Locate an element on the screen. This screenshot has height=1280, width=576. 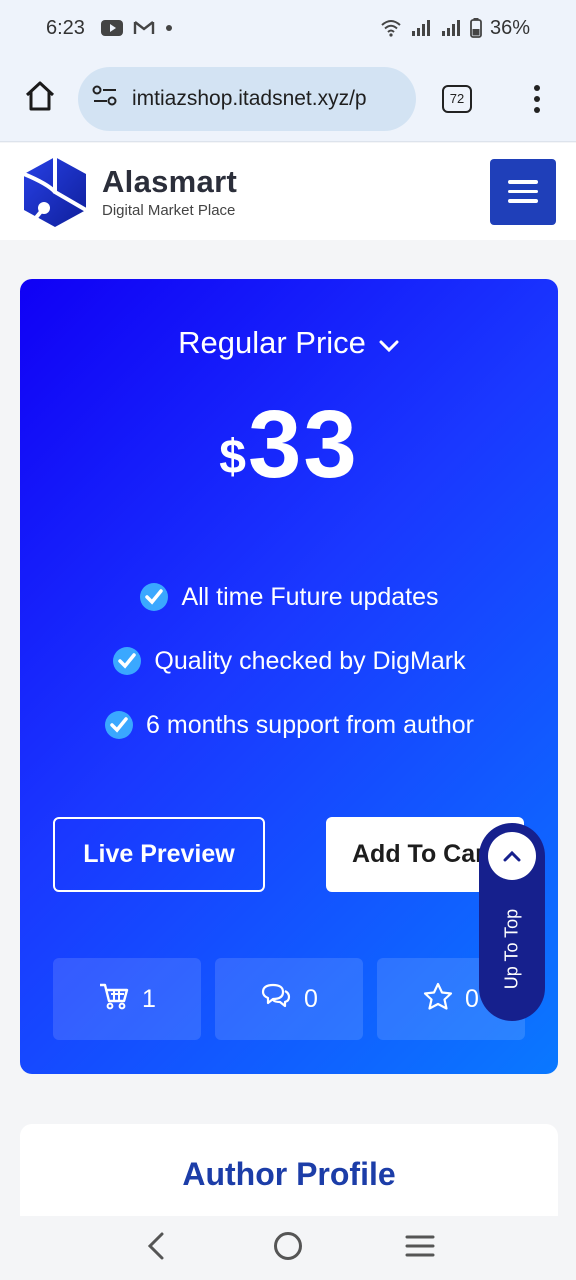
sales-count: 1 is located at coordinates (149, 998).